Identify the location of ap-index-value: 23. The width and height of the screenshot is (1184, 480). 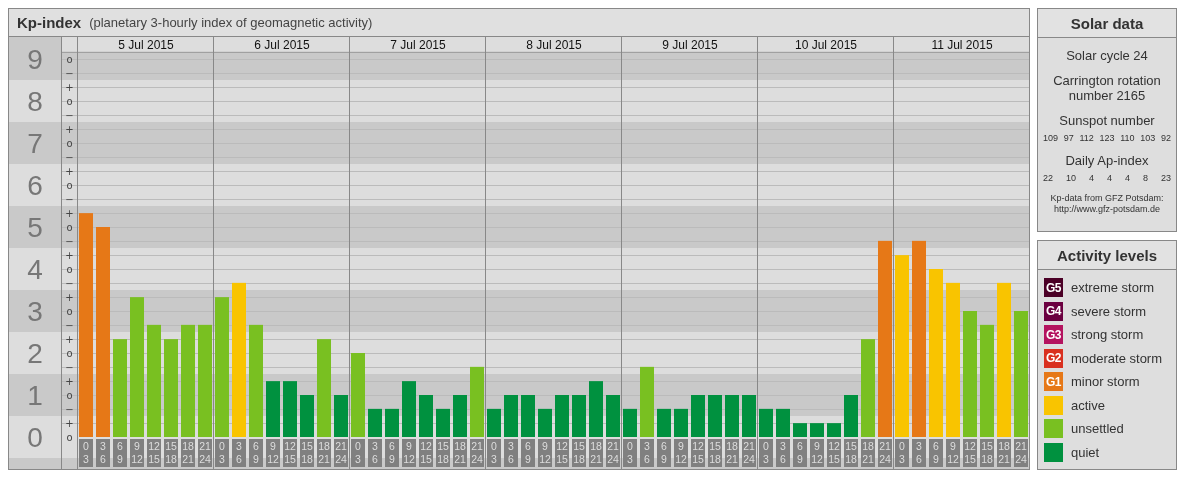
(1165, 178).